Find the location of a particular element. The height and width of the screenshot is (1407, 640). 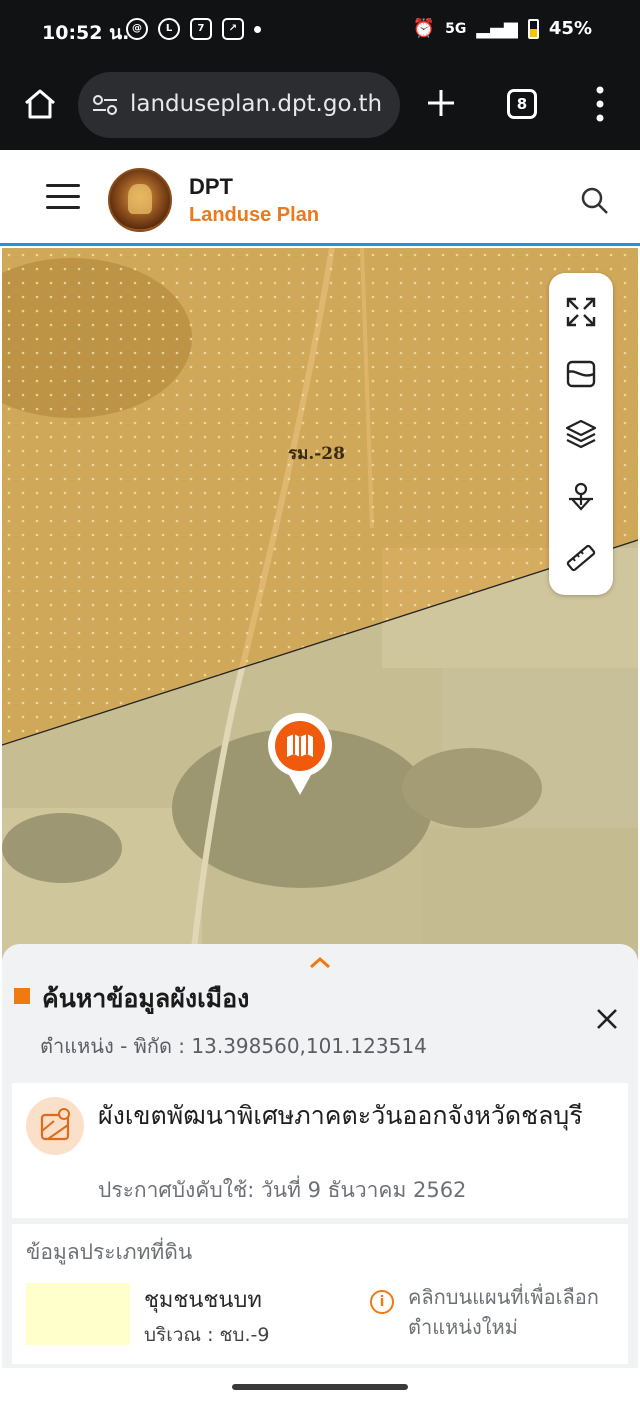

land-type-name: ชุมชนชนบท is located at coordinates (203, 1300).